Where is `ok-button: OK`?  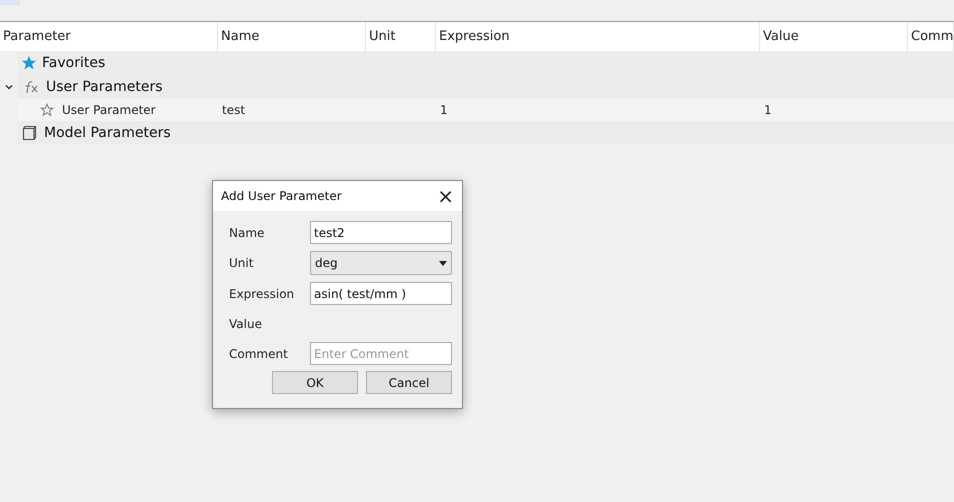 ok-button: OK is located at coordinates (315, 382).